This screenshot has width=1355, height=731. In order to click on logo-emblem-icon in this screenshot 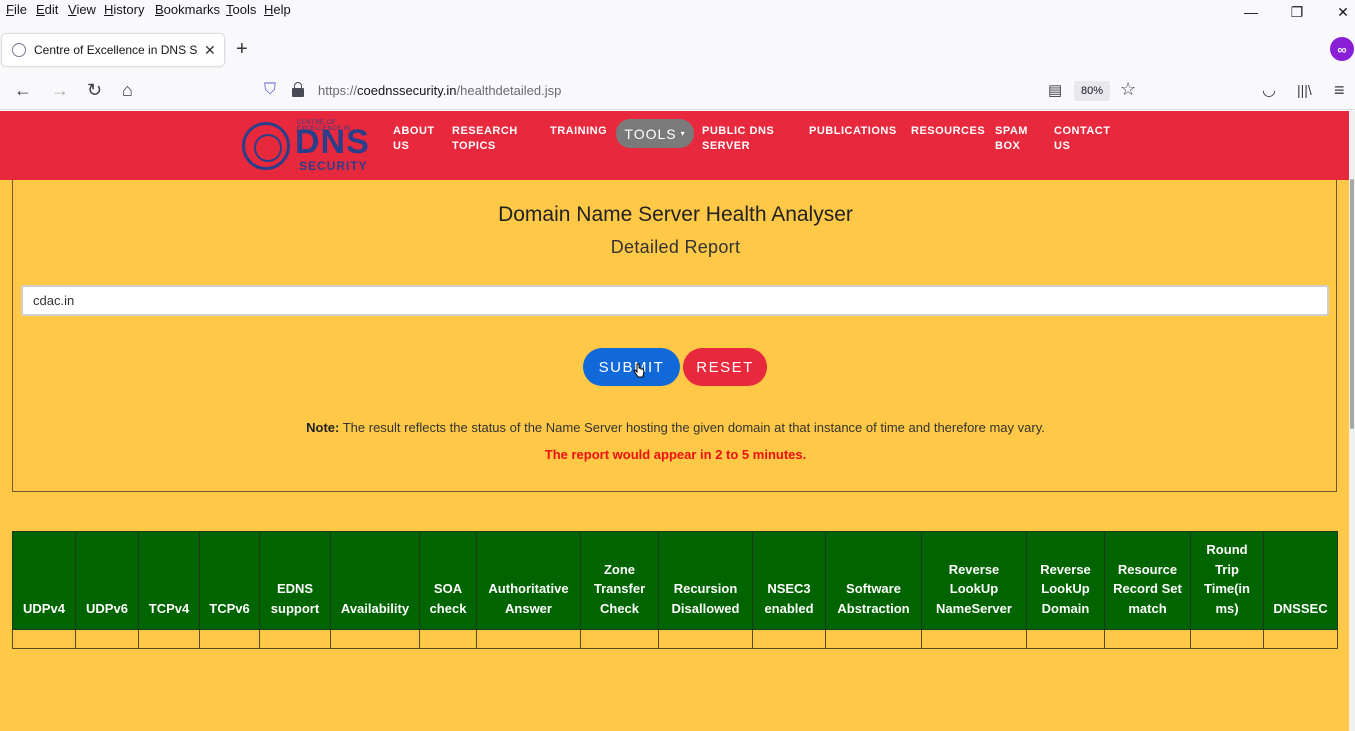, I will do `click(266, 146)`.